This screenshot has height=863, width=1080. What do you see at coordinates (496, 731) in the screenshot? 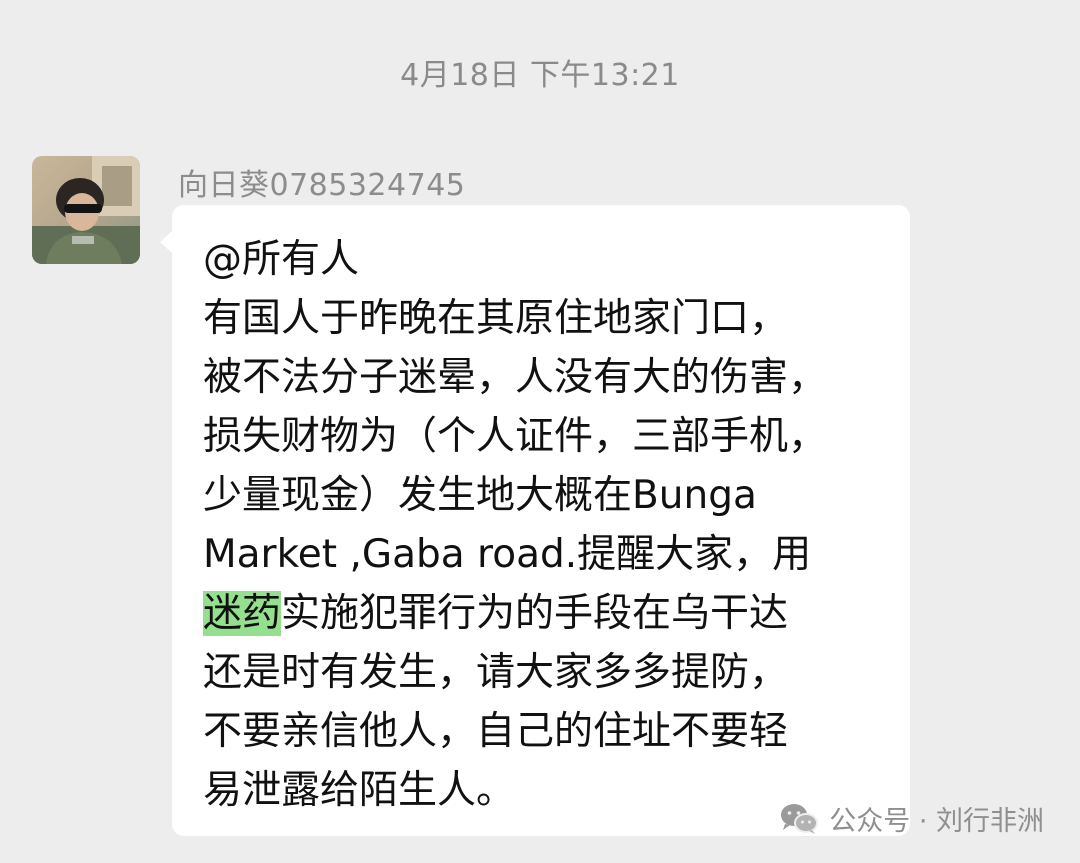
I see `message-line: 不要亲信他人，自己的住址不要轻` at bounding box center [496, 731].